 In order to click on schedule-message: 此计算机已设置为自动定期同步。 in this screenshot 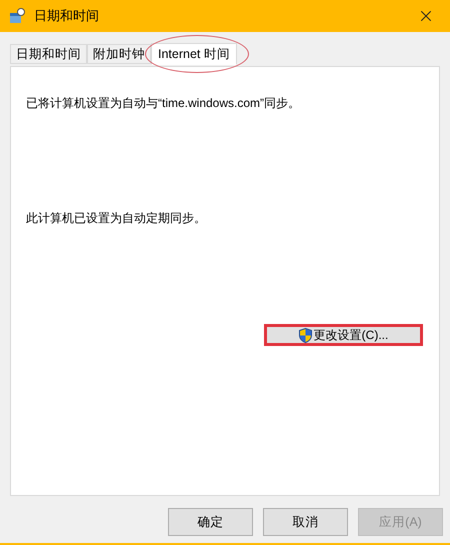, I will do `click(116, 218)`.